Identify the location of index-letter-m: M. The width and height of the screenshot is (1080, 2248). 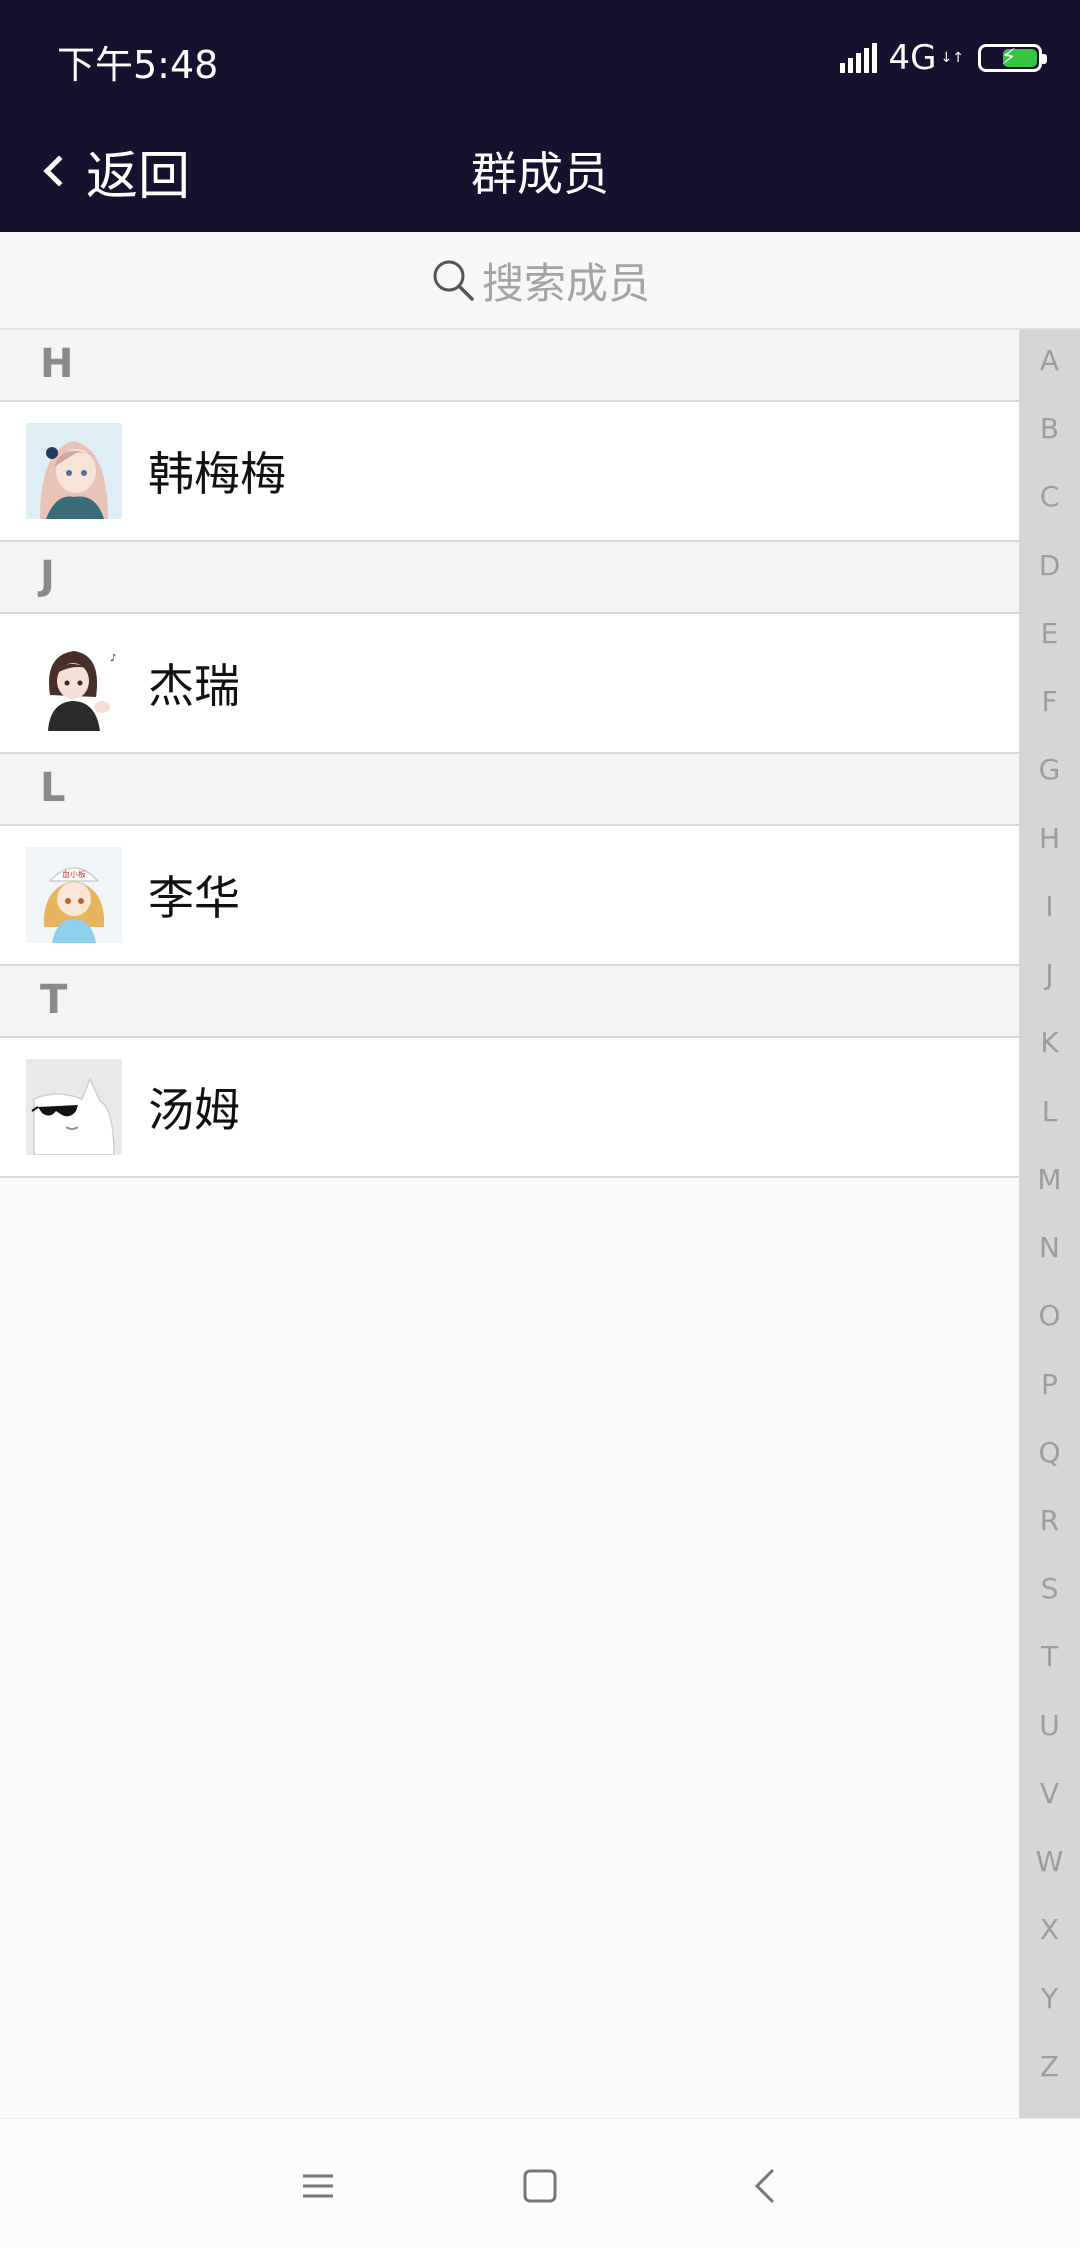
(1049, 1197).